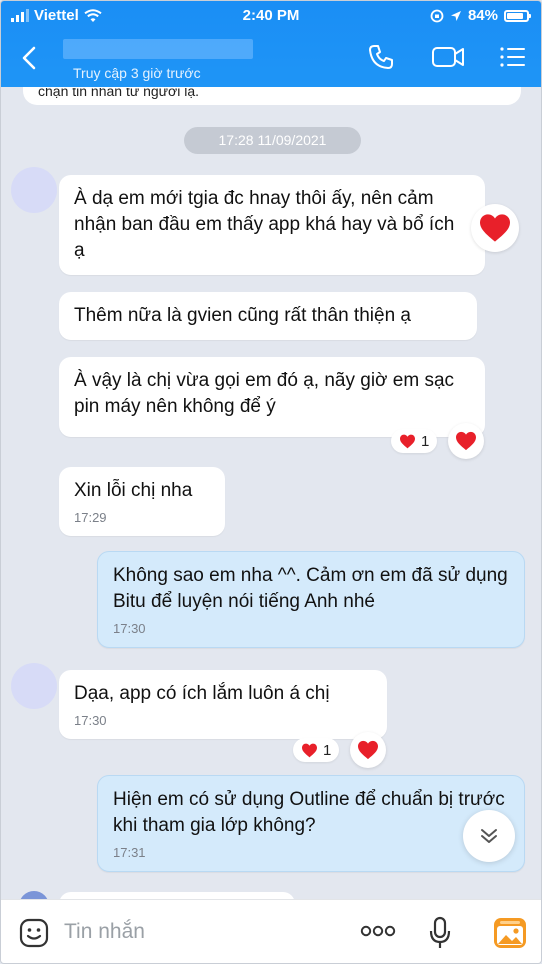 This screenshot has width=542, height=964. I want to click on message-composer: Tin nhắn, so click(271, 931).